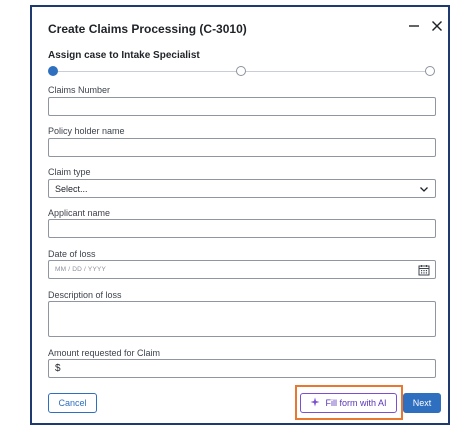 This screenshot has width=474, height=442. Describe the element at coordinates (104, 353) in the screenshot. I see `amount-label: Amount requested for Claim` at that location.